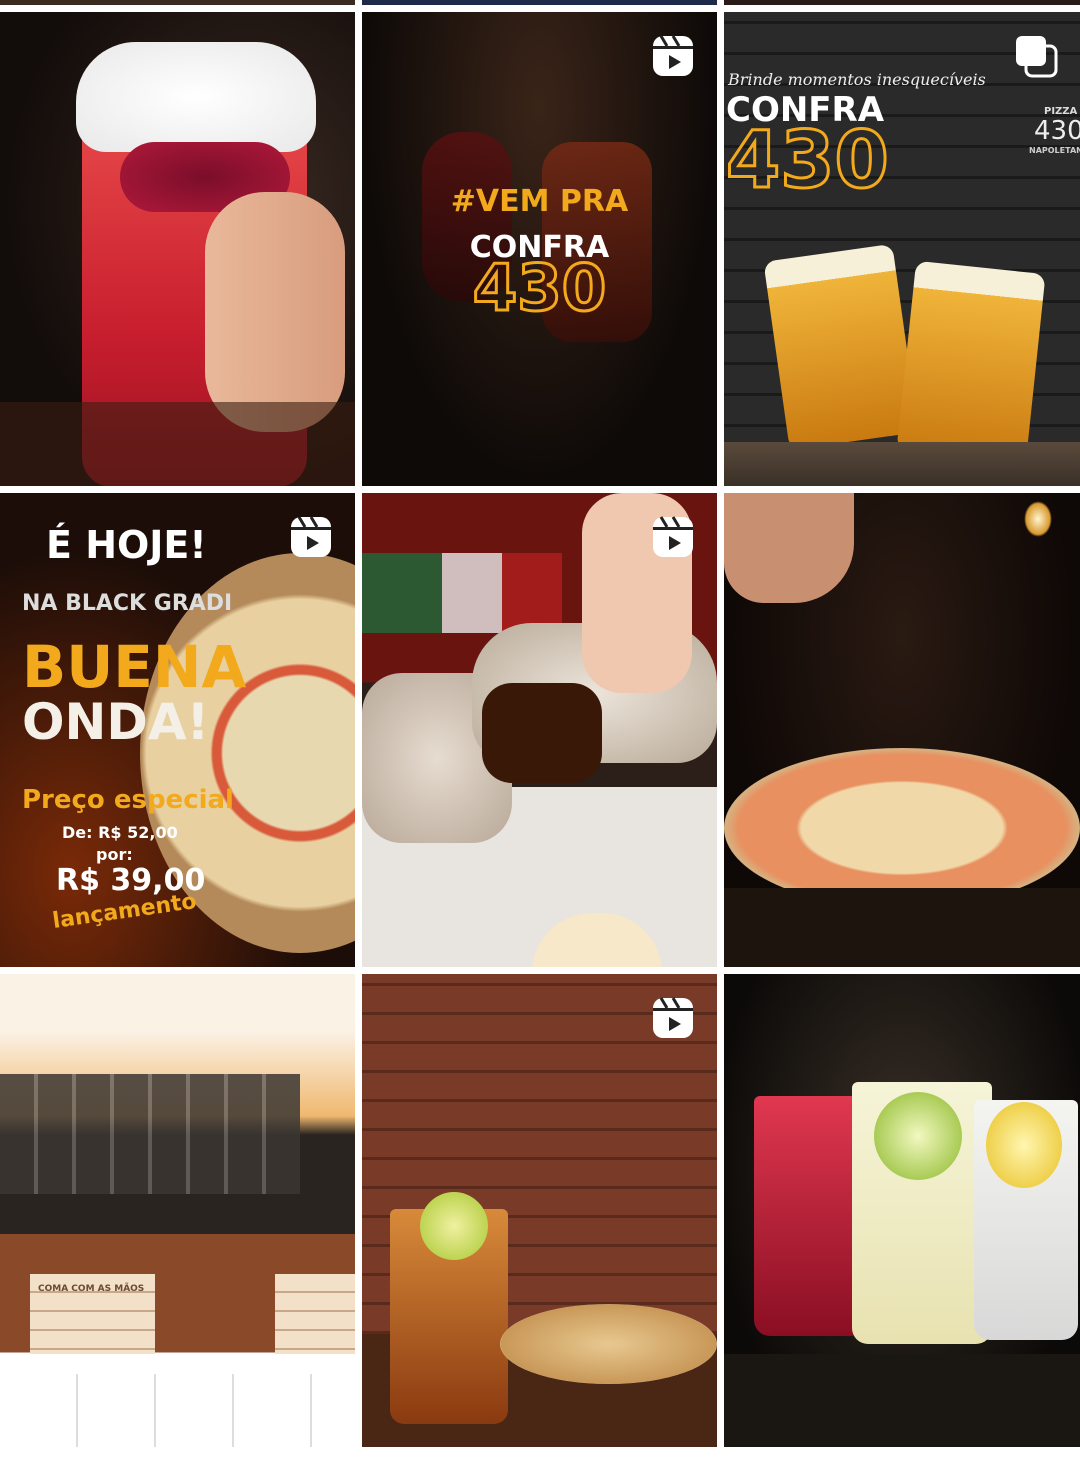 Image resolution: width=1080 pixels, height=1467 pixels. What do you see at coordinates (540, 2) in the screenshot?
I see `grid-row-partial-top` at bounding box center [540, 2].